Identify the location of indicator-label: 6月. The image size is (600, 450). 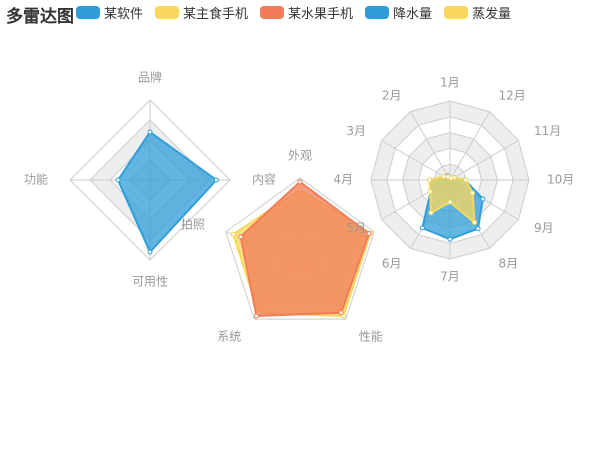
(392, 264).